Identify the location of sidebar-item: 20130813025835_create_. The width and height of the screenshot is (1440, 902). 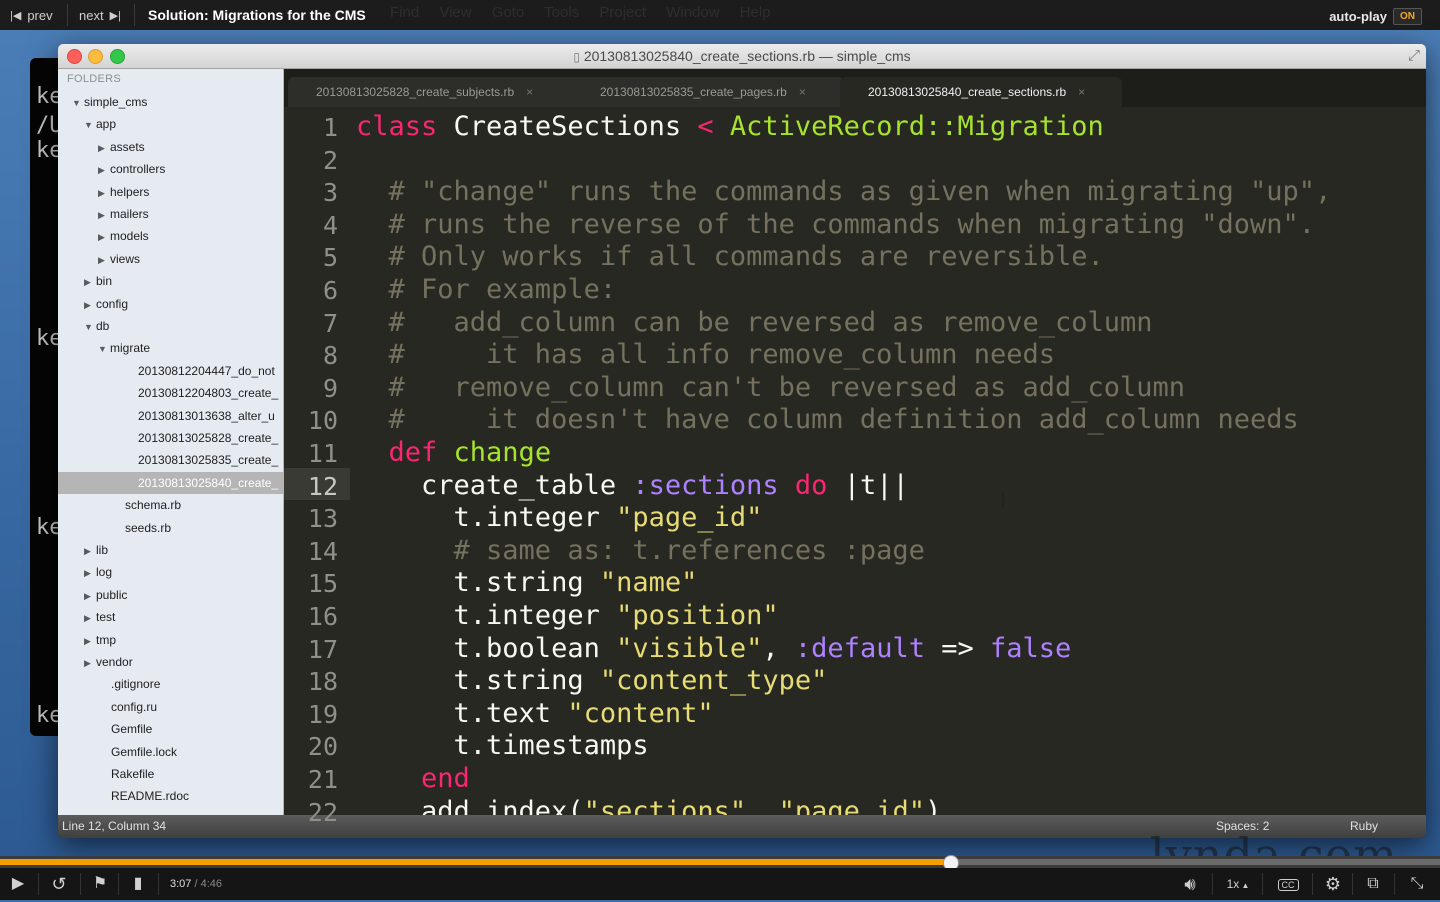
(202, 460).